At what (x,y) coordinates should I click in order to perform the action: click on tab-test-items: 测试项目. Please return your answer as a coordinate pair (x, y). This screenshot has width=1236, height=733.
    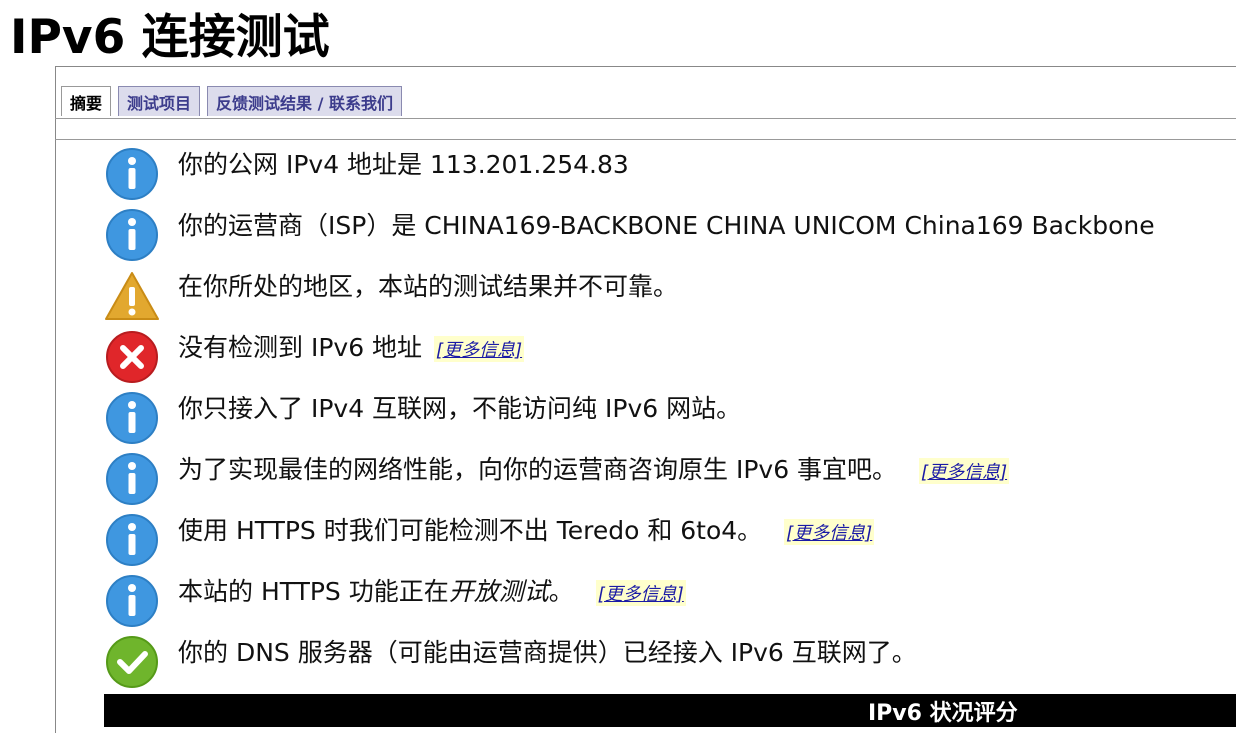
    Looking at the image, I should click on (159, 101).